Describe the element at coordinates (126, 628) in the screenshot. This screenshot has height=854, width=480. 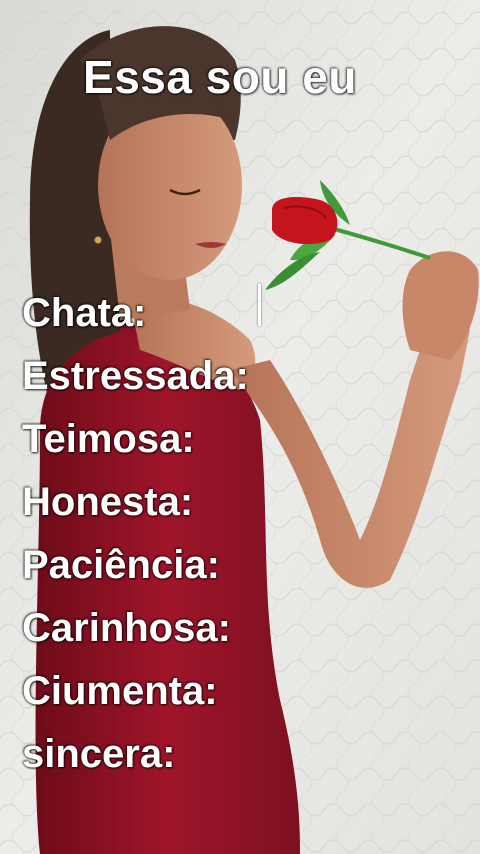
I see `trait-item: Carinhosa:` at that location.